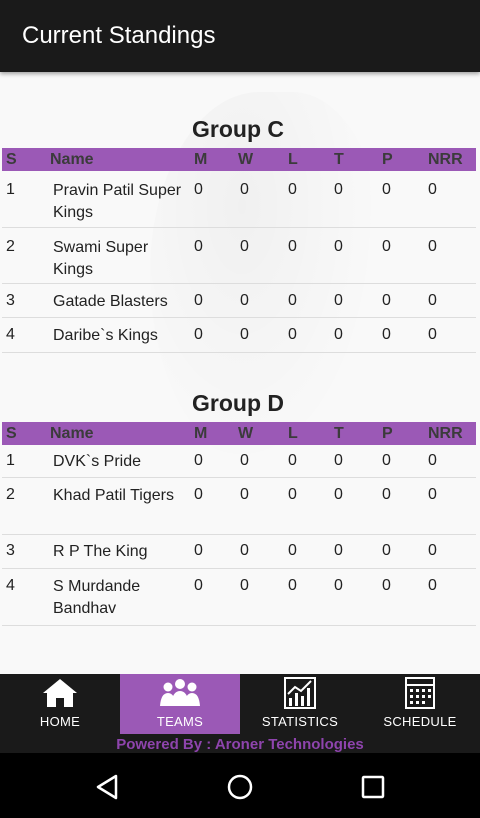 The height and width of the screenshot is (818, 480). Describe the element at coordinates (420, 721) in the screenshot. I see `tab-schedule-label: SCHEDULE` at that location.